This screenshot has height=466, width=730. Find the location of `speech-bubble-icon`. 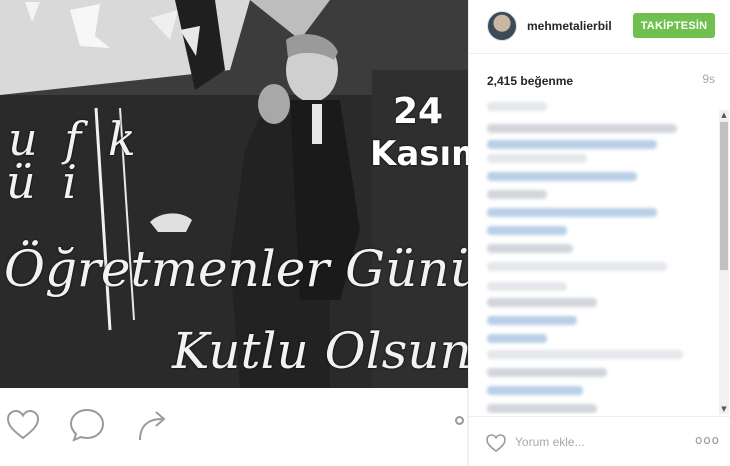

speech-bubble-icon is located at coordinates (87, 425).